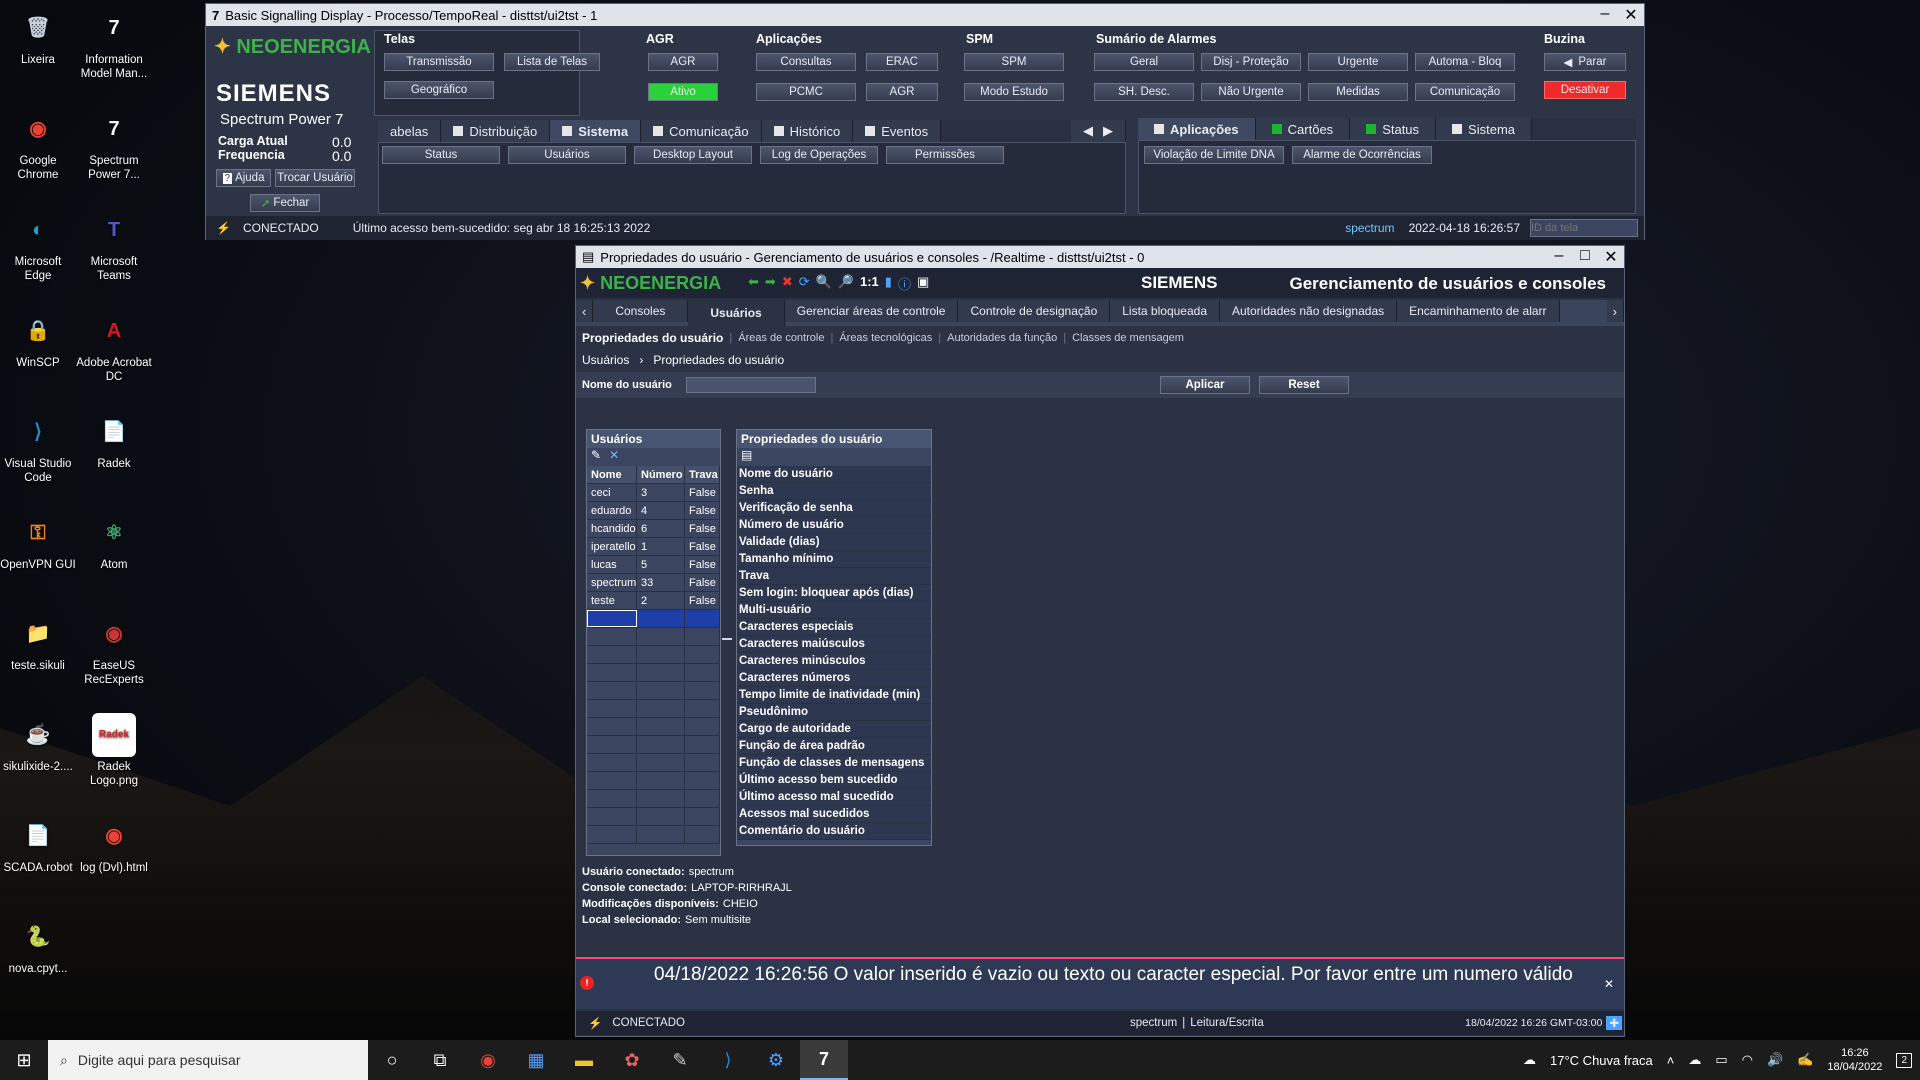 This screenshot has height=1080, width=1920. What do you see at coordinates (1747, 1060) in the screenshot?
I see `wifi-icon: ◠` at bounding box center [1747, 1060].